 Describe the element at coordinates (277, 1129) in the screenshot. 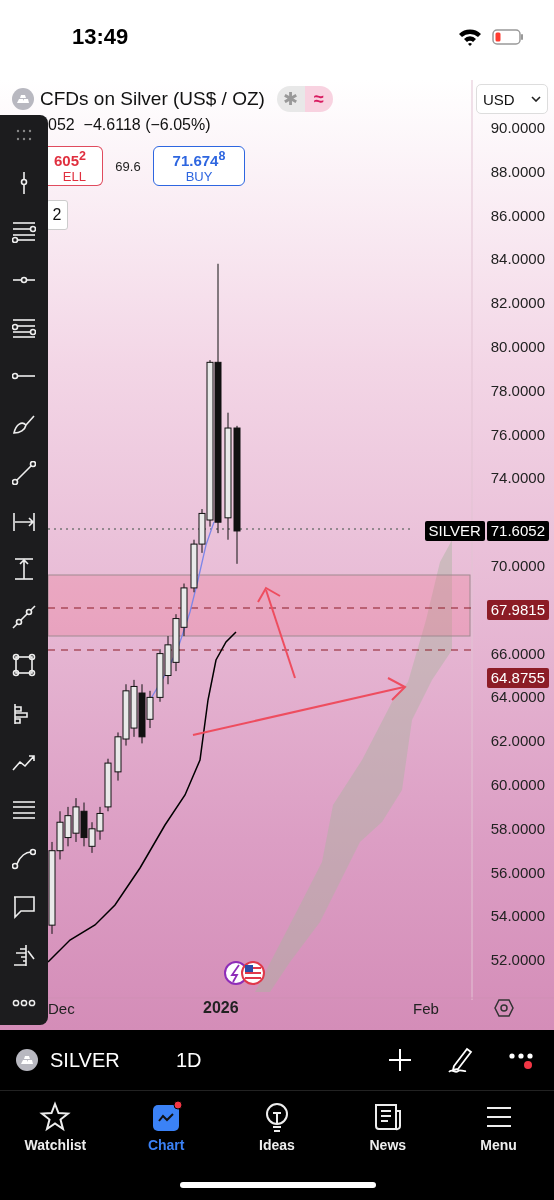

I see `tab: Ideas` at that location.